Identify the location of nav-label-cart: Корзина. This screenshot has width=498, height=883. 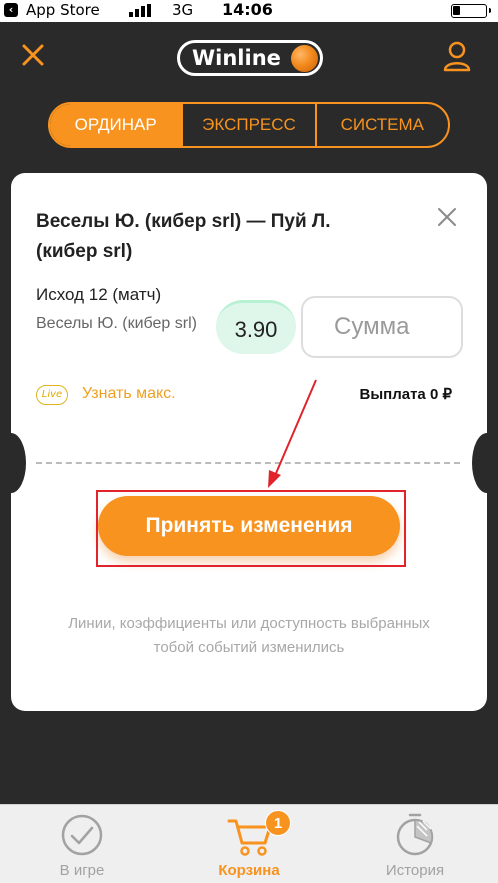
(249, 870).